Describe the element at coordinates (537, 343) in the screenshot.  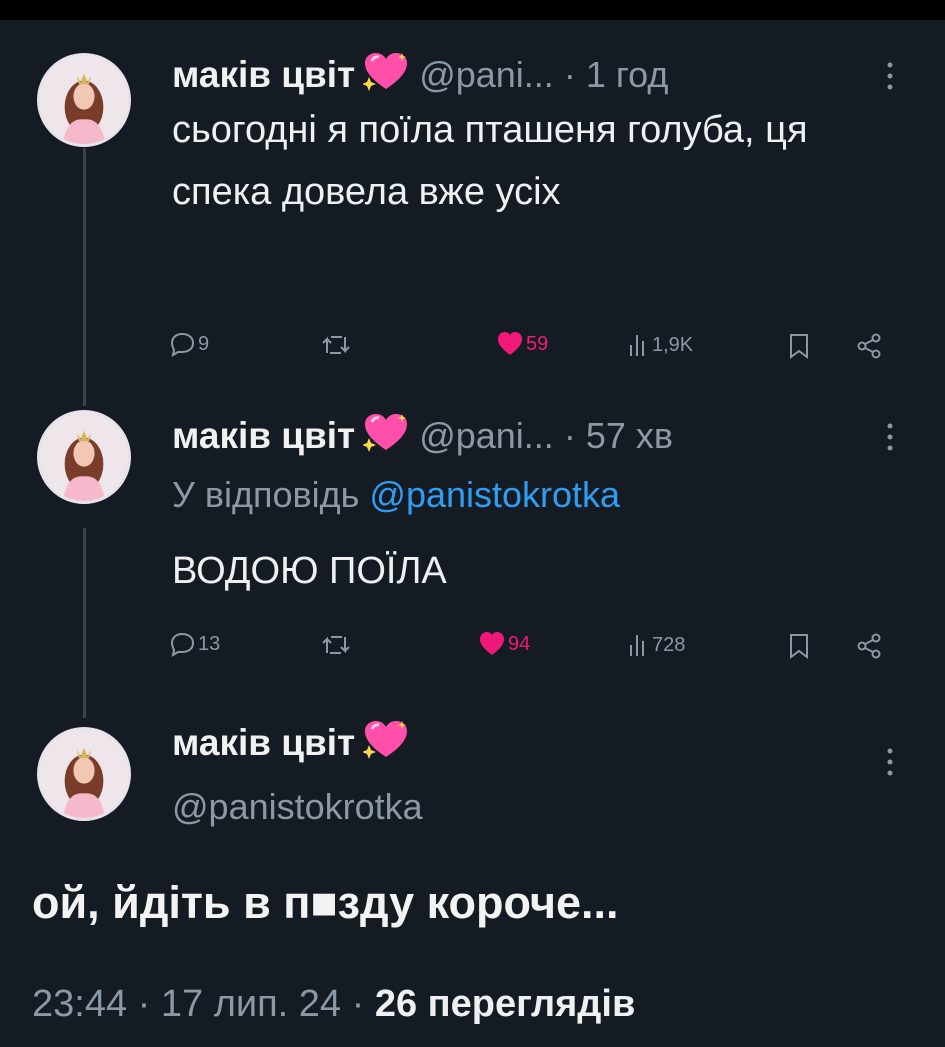
I see `like-count: 59` at that location.